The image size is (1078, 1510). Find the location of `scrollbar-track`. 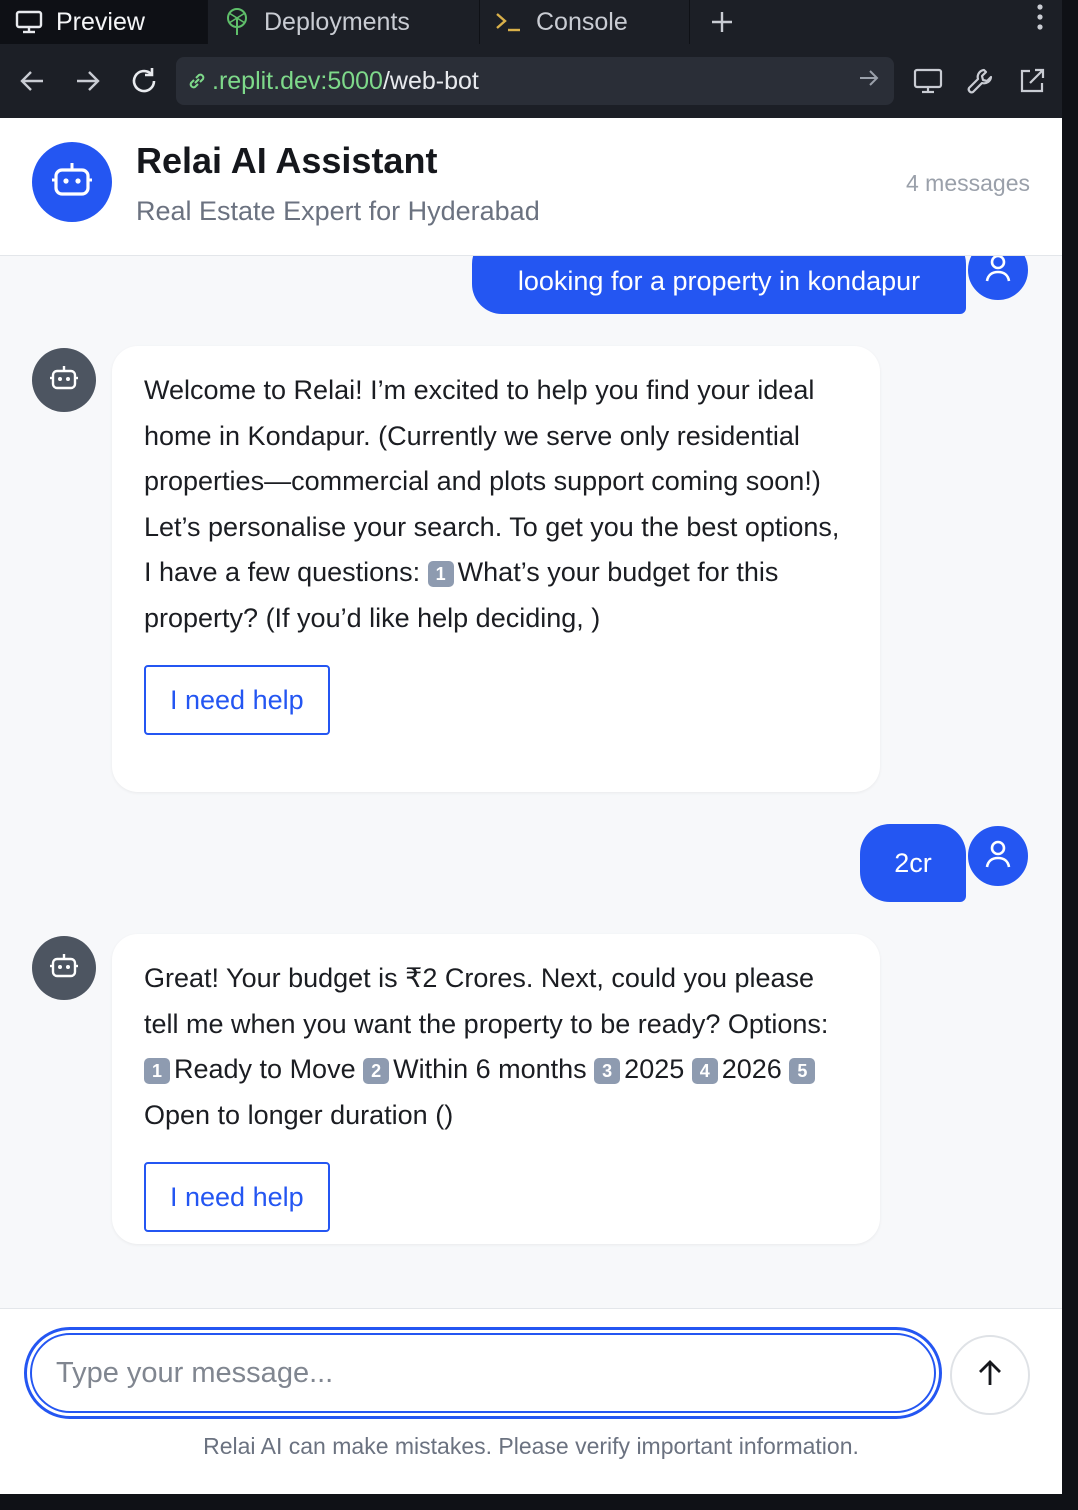

scrollbar-track is located at coordinates (1070, 755).